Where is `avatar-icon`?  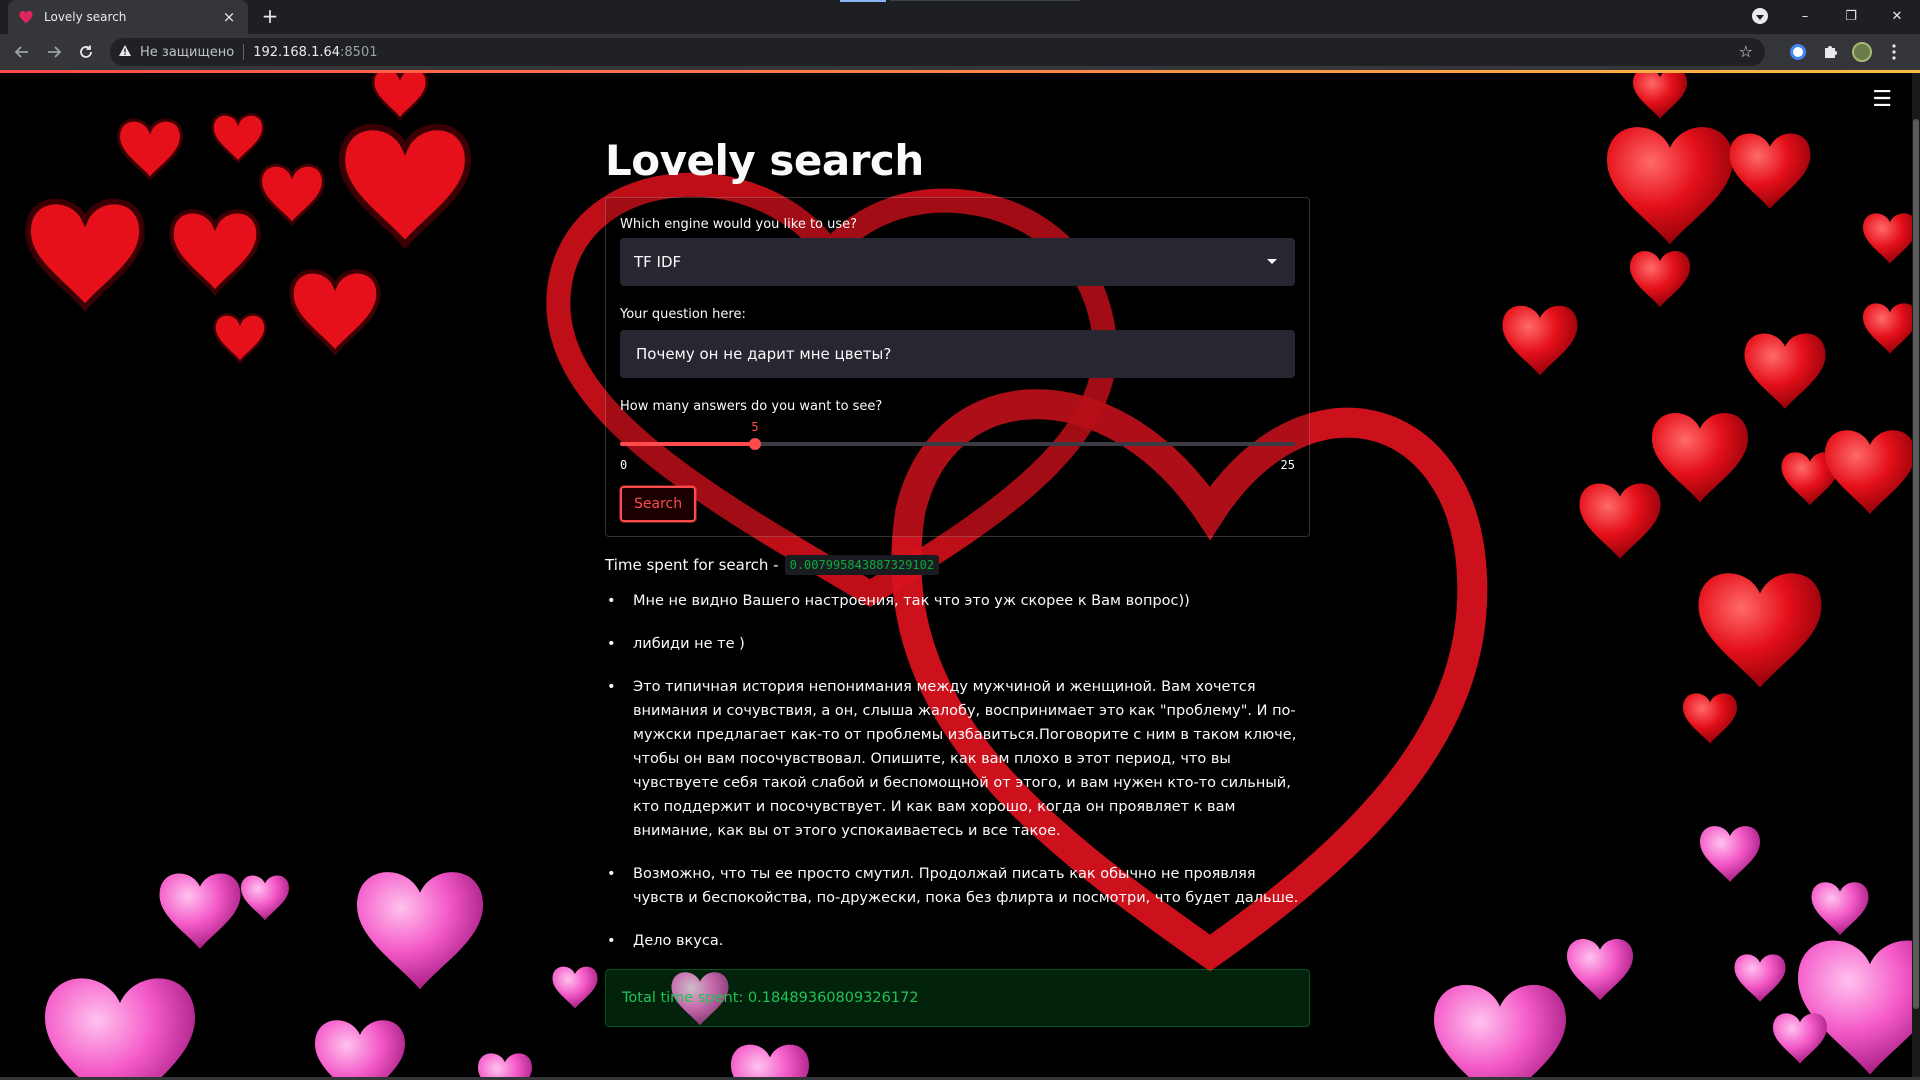 avatar-icon is located at coordinates (1862, 52).